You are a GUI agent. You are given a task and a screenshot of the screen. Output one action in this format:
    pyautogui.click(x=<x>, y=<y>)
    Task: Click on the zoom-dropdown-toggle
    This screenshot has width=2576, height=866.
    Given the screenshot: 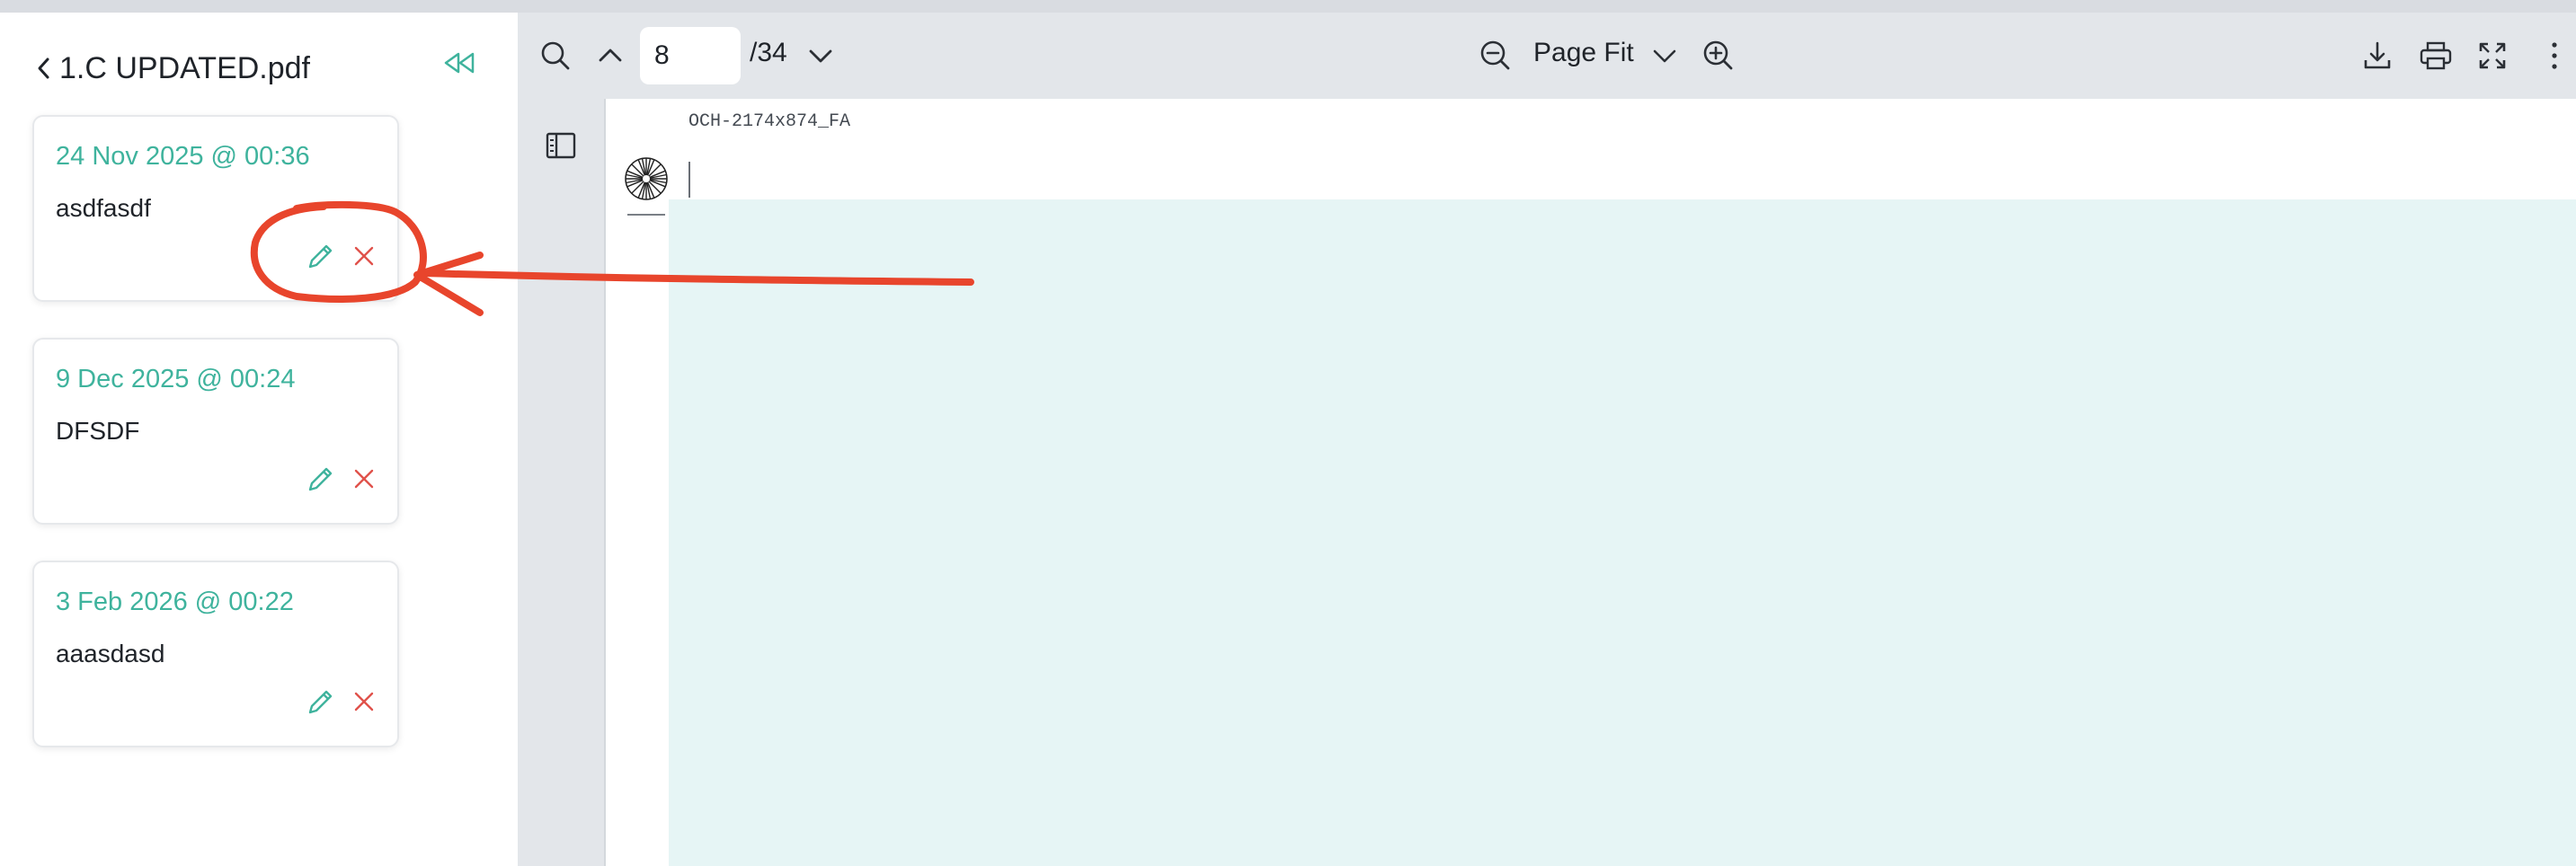 What is the action you would take?
    pyautogui.click(x=1664, y=56)
    